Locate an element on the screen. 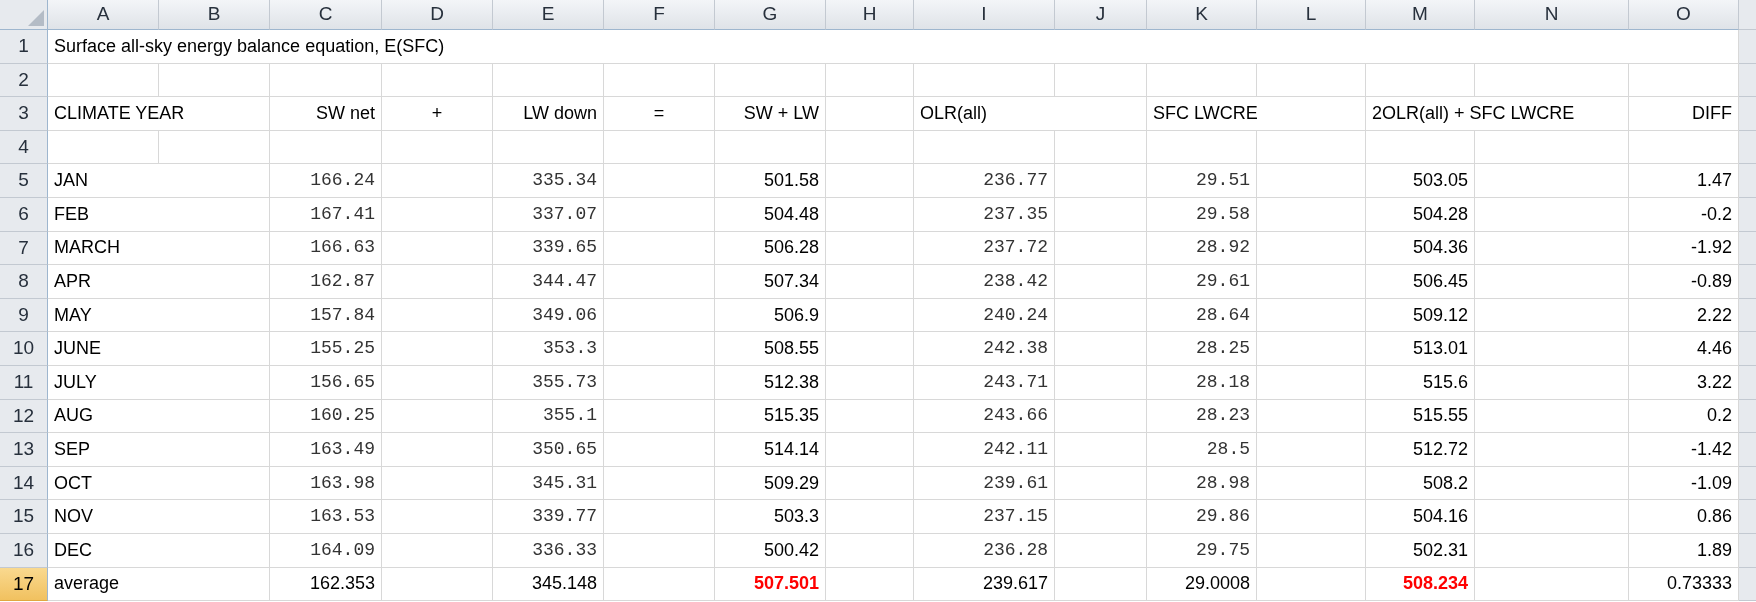 Image resolution: width=1756 pixels, height=602 pixels. table-cell: 500.42 is located at coordinates (770, 550).